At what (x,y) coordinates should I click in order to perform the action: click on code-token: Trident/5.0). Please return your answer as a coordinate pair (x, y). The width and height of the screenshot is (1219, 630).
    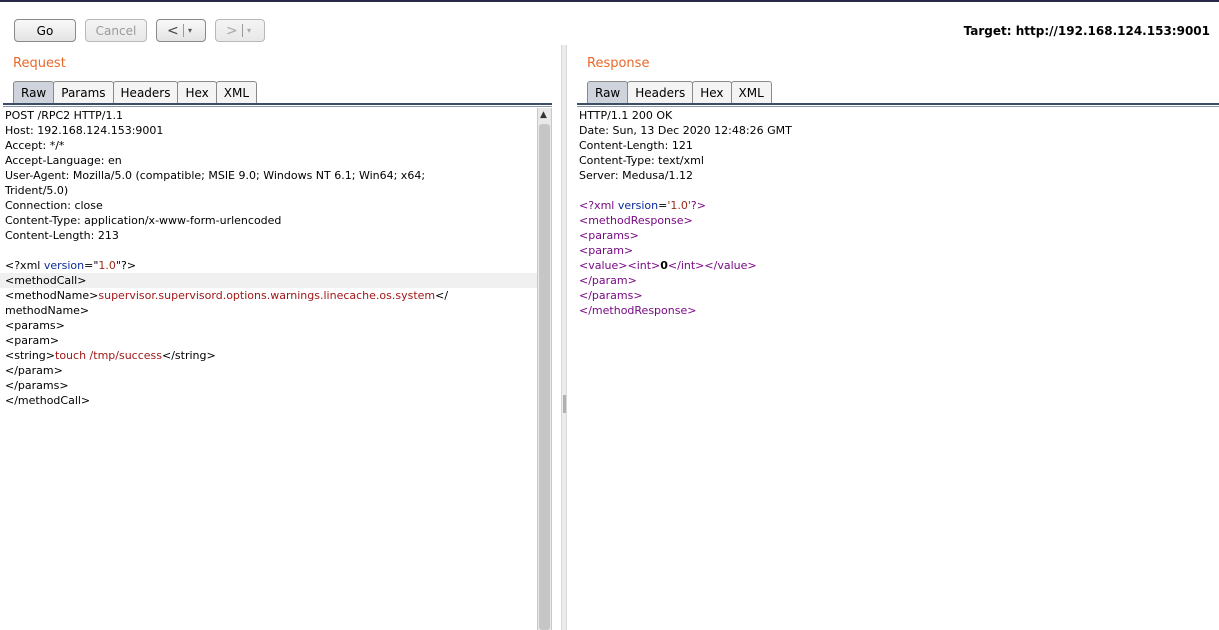
    Looking at the image, I should click on (37, 190).